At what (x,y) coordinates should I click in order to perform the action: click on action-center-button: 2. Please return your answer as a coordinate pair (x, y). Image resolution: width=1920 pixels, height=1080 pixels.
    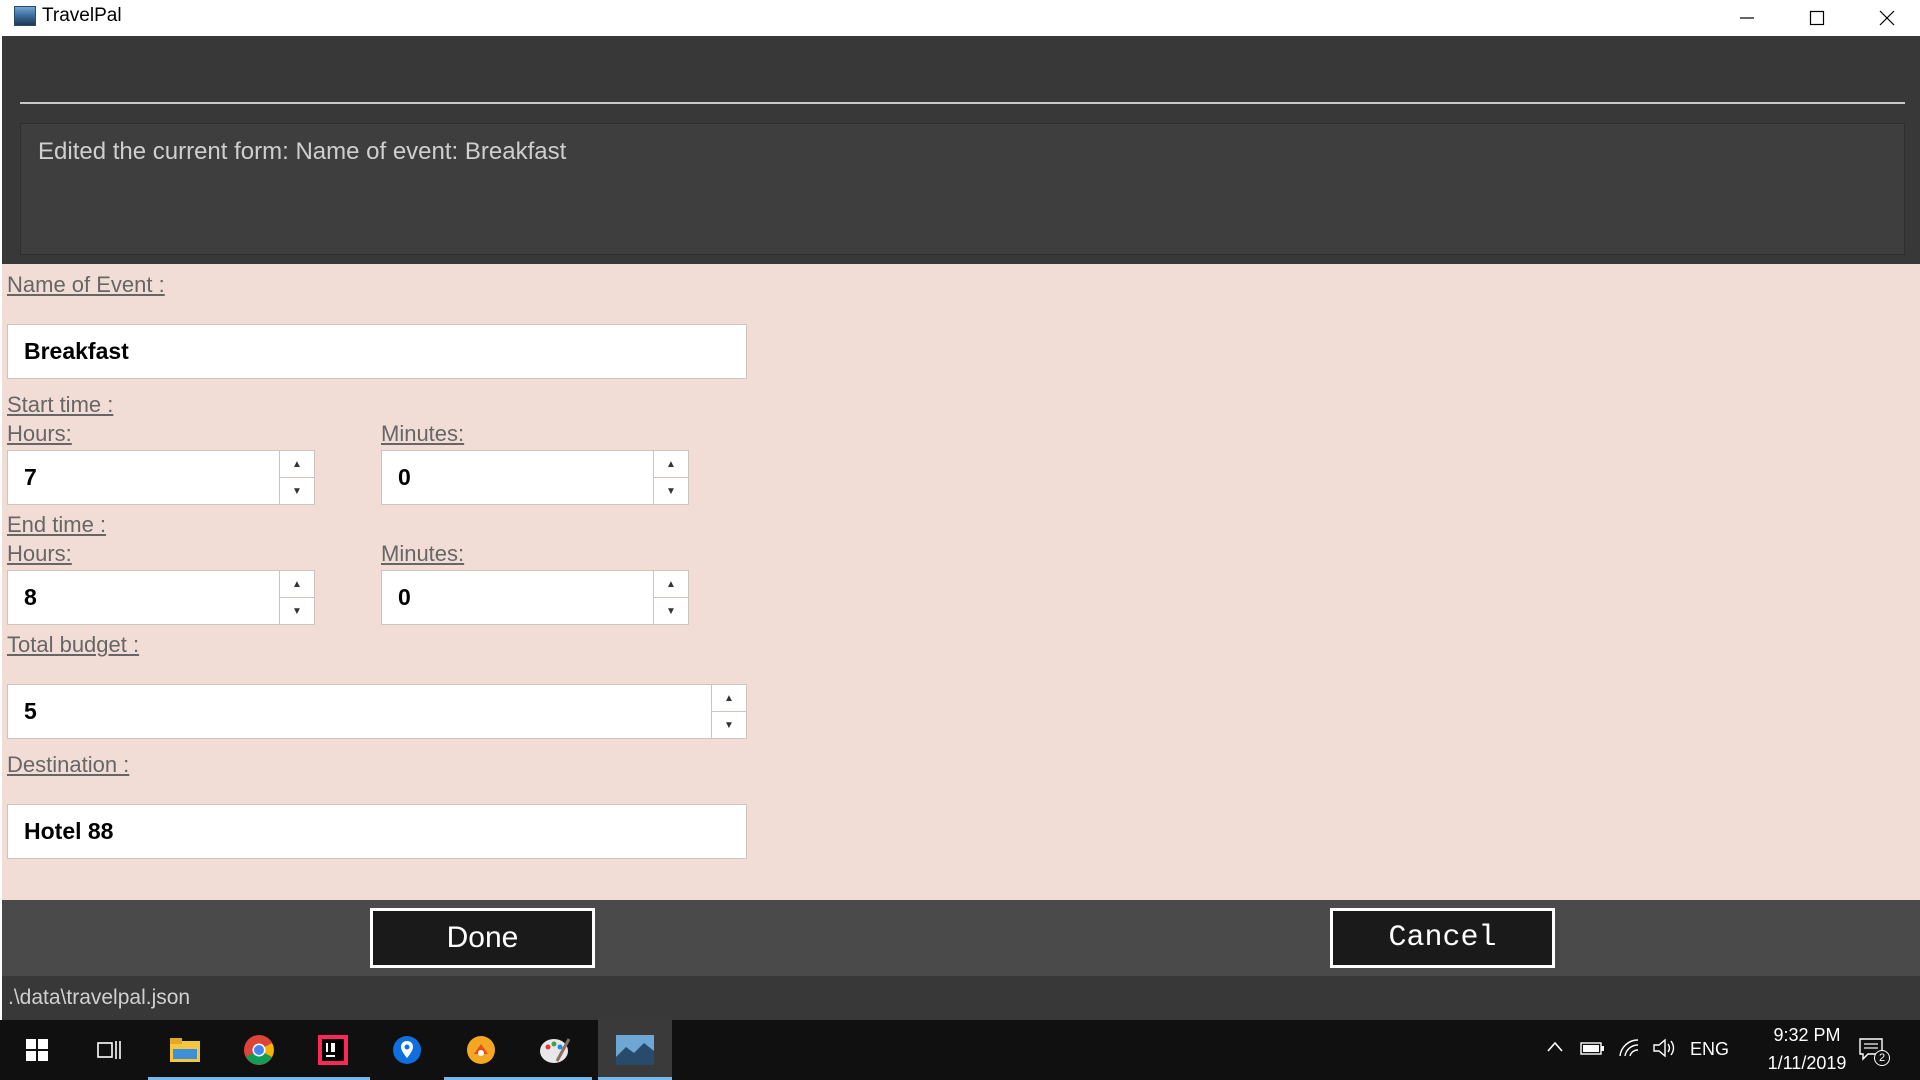
    Looking at the image, I should click on (1874, 1051).